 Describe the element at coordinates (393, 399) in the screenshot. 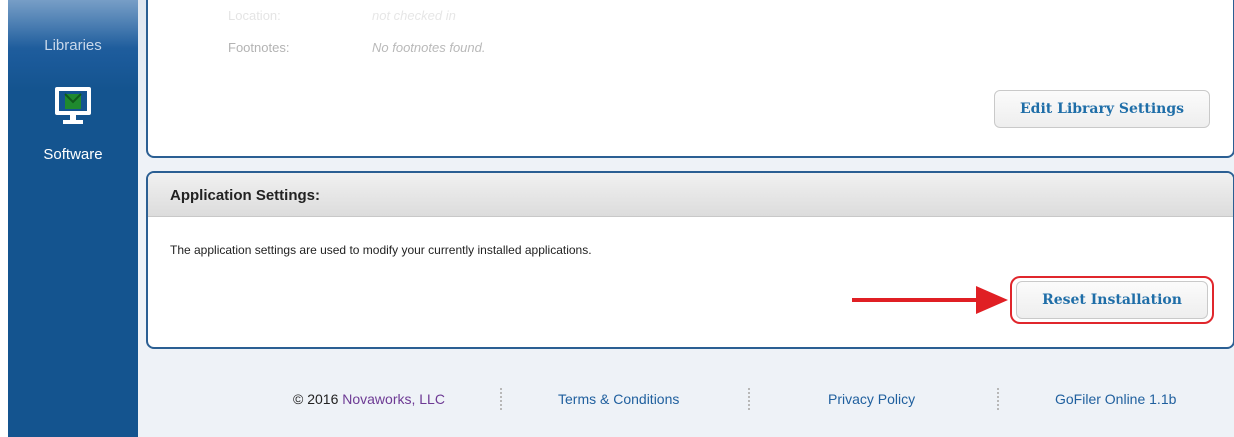

I see `company-link: Novaworks, LLC` at that location.